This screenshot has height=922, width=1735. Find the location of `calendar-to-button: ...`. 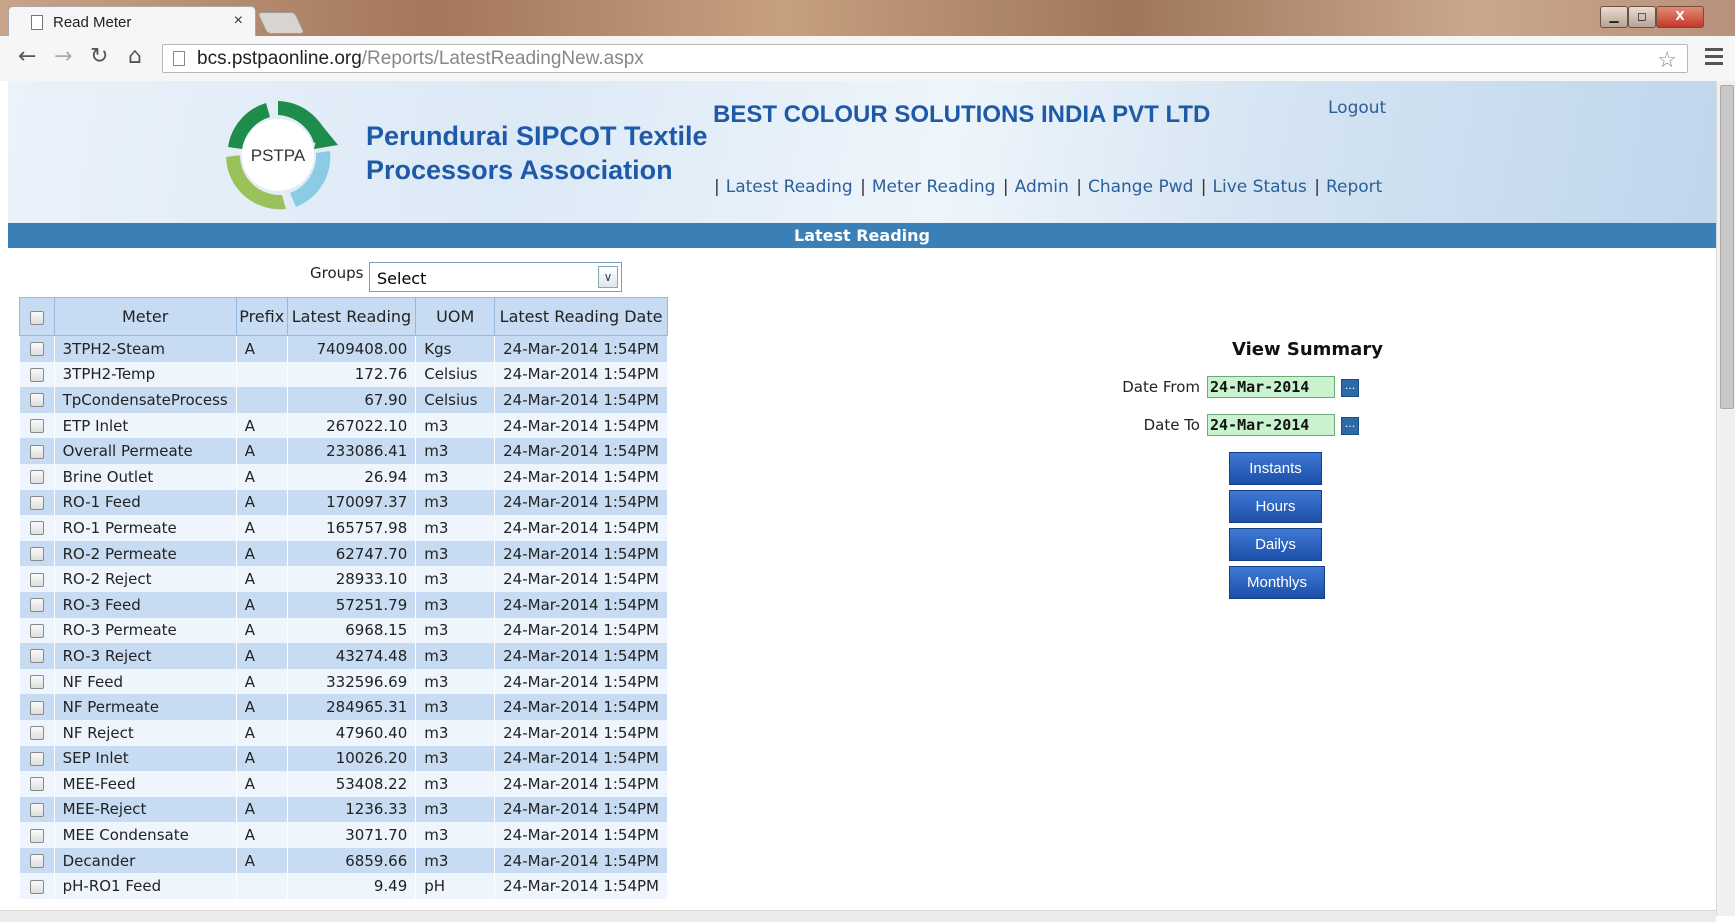

calendar-to-button: ... is located at coordinates (1350, 426).